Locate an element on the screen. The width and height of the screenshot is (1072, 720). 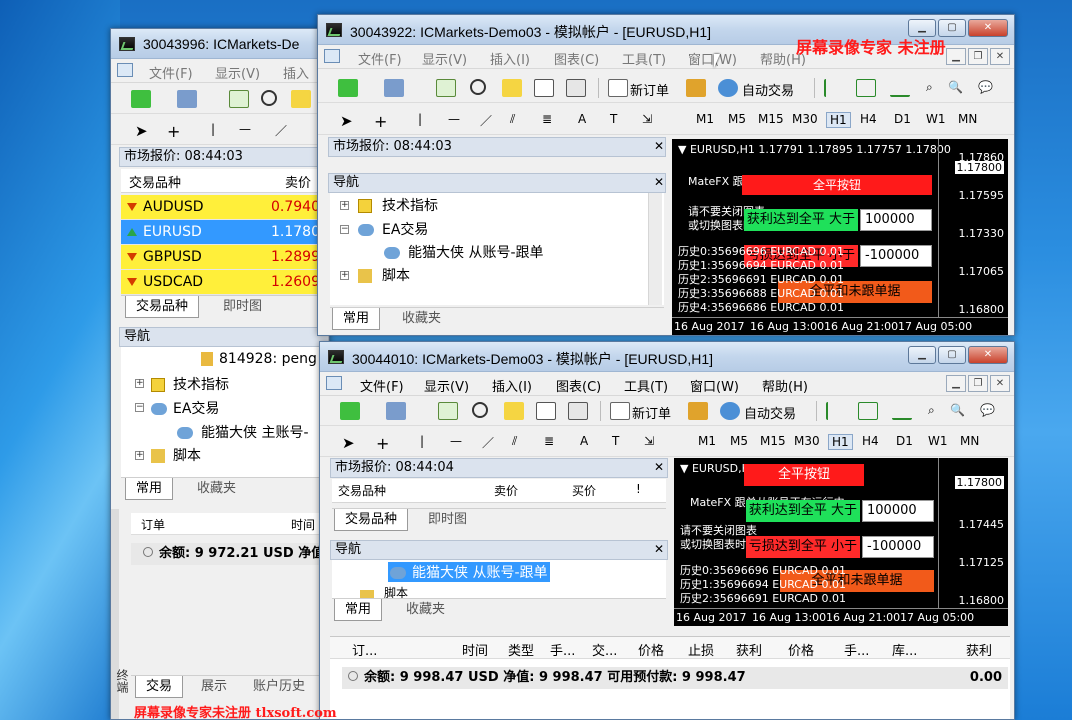
fibonacci-icon: ≣ is located at coordinates (549, 441).